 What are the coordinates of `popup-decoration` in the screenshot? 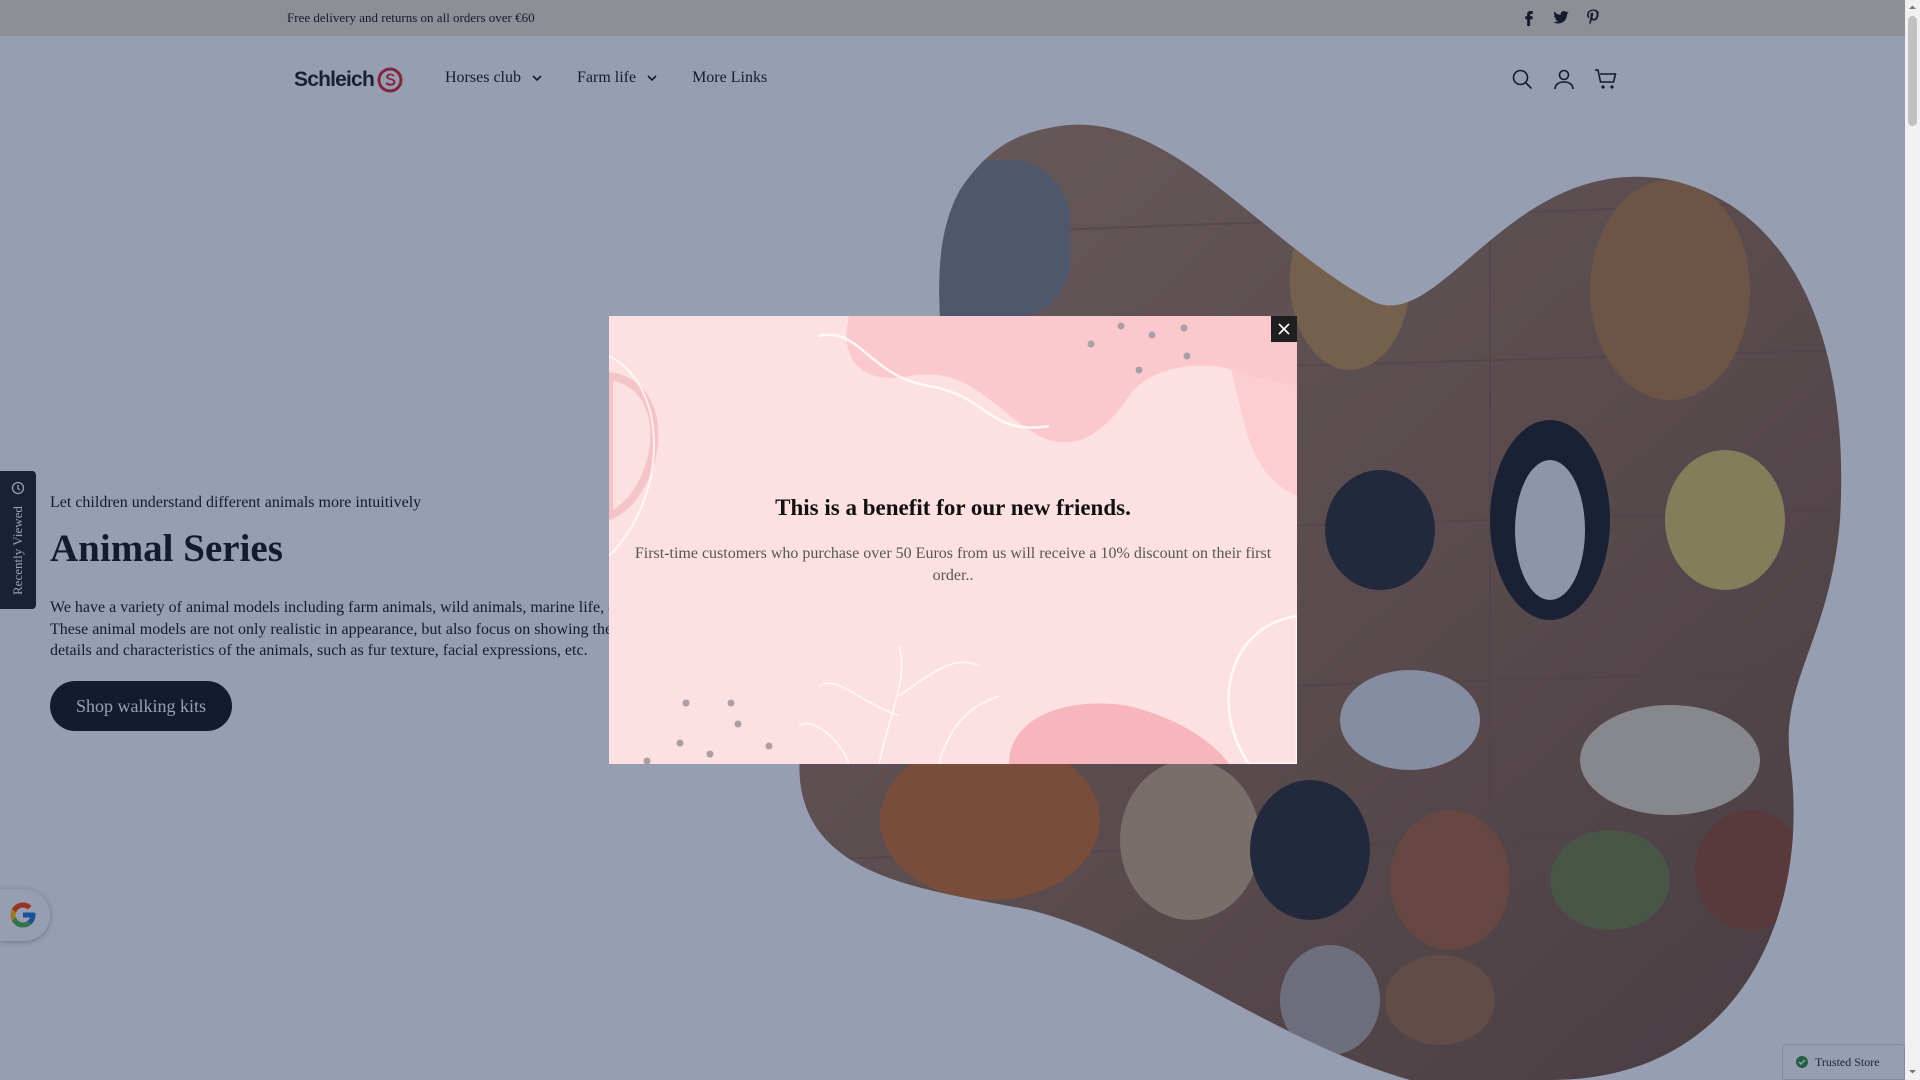 It's located at (953, 540).